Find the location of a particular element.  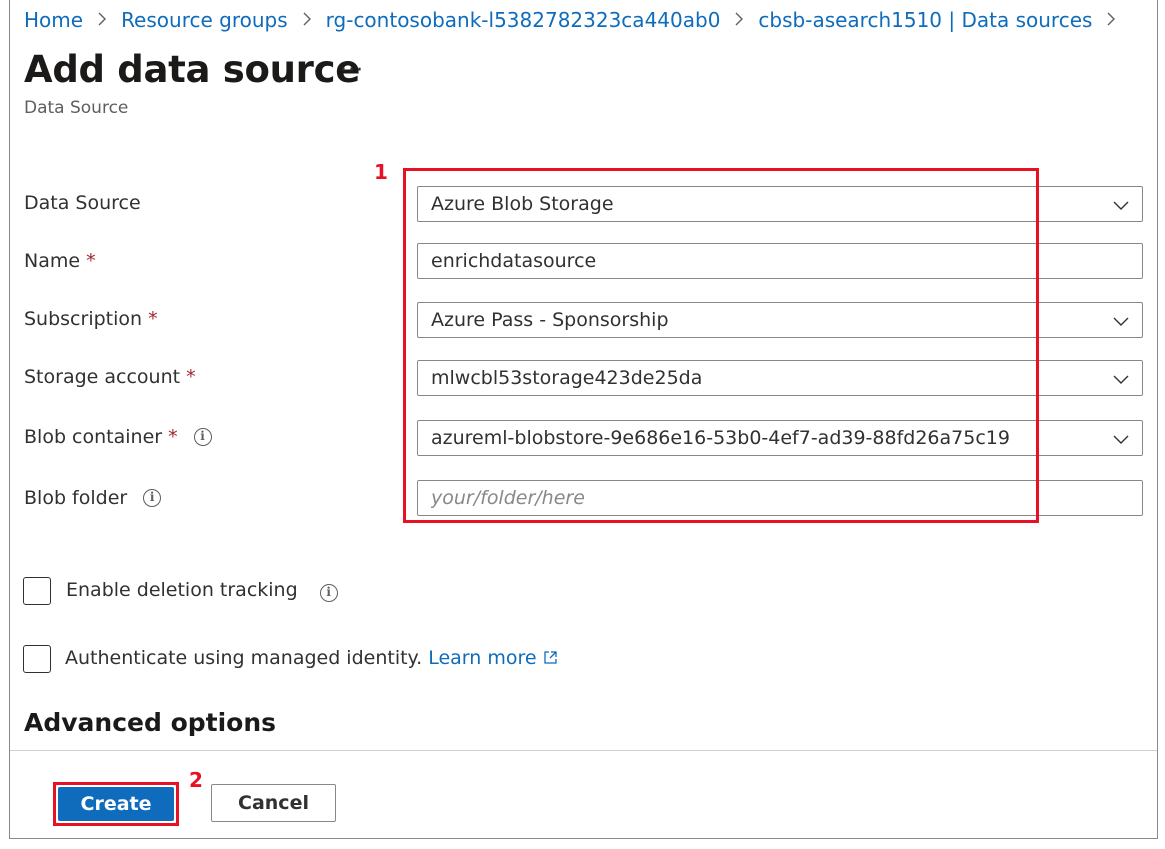

learn-more-link: Learn more is located at coordinates (492, 658).